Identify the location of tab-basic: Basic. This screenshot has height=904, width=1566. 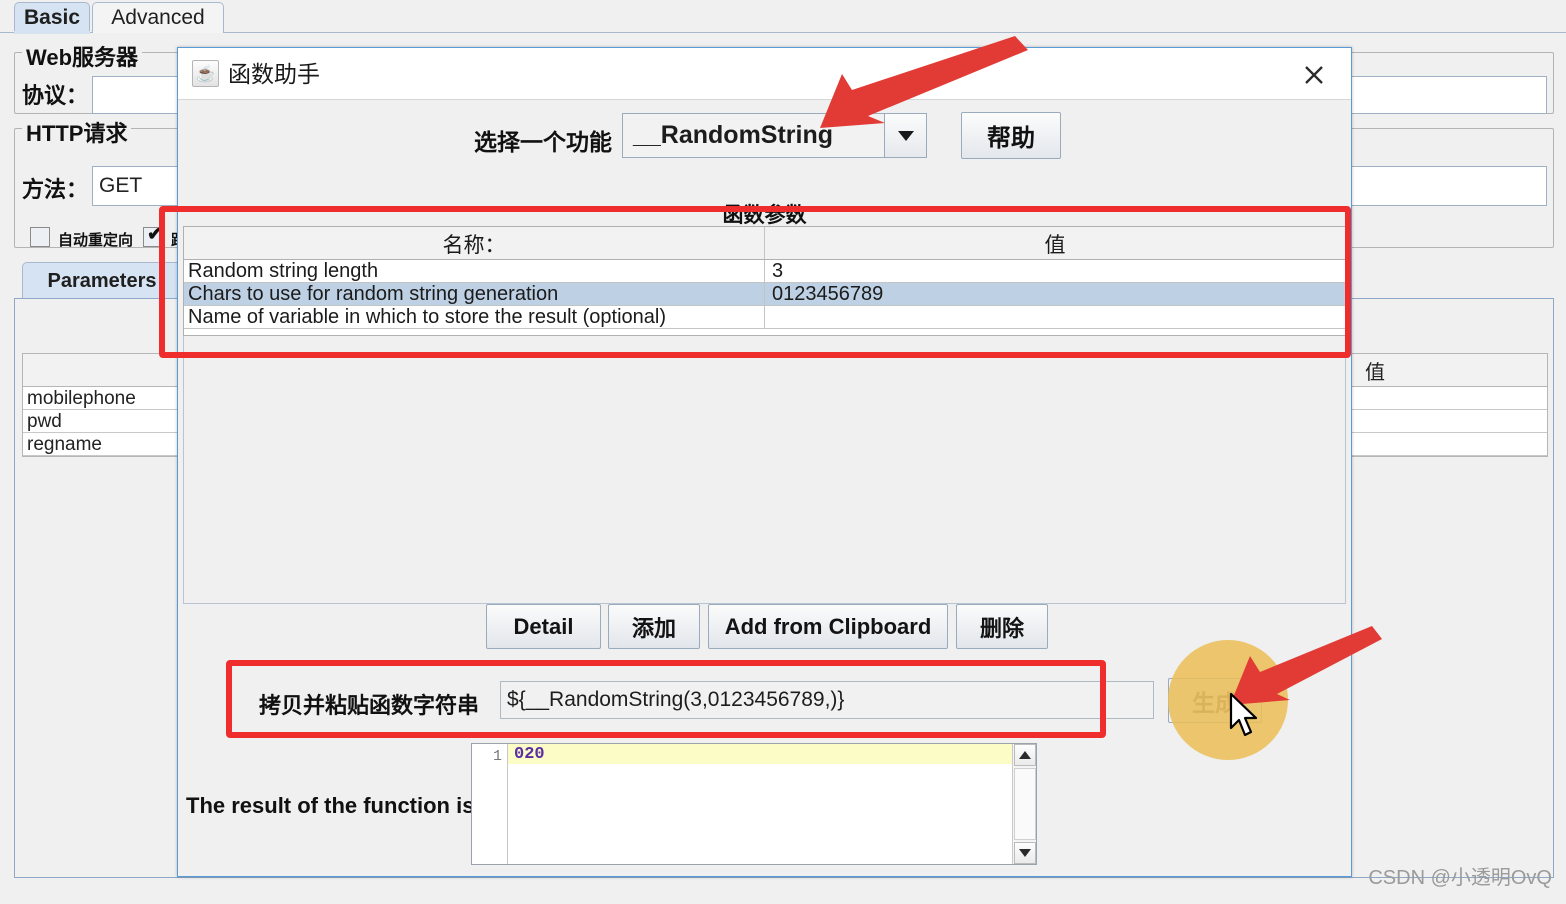
(52, 17).